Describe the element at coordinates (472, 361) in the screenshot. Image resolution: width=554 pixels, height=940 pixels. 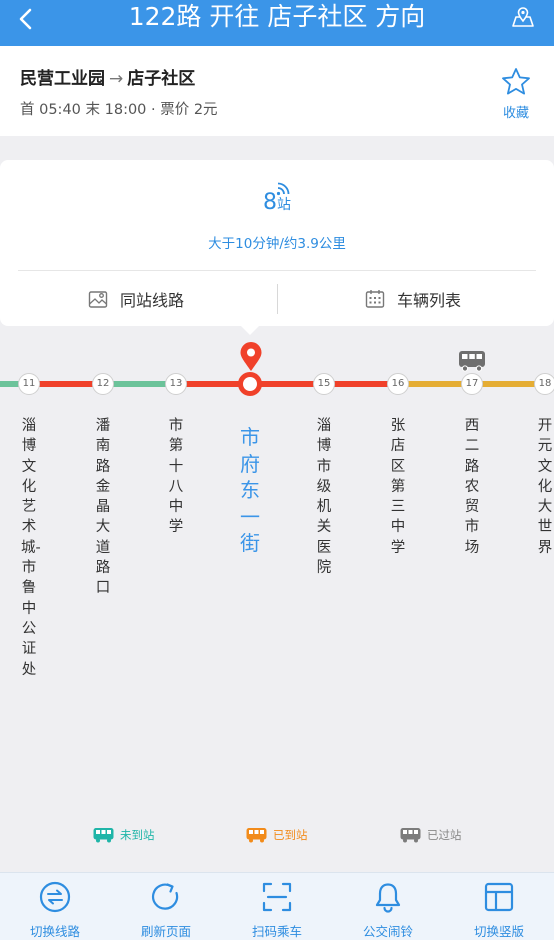
I see `bus-icon` at that location.